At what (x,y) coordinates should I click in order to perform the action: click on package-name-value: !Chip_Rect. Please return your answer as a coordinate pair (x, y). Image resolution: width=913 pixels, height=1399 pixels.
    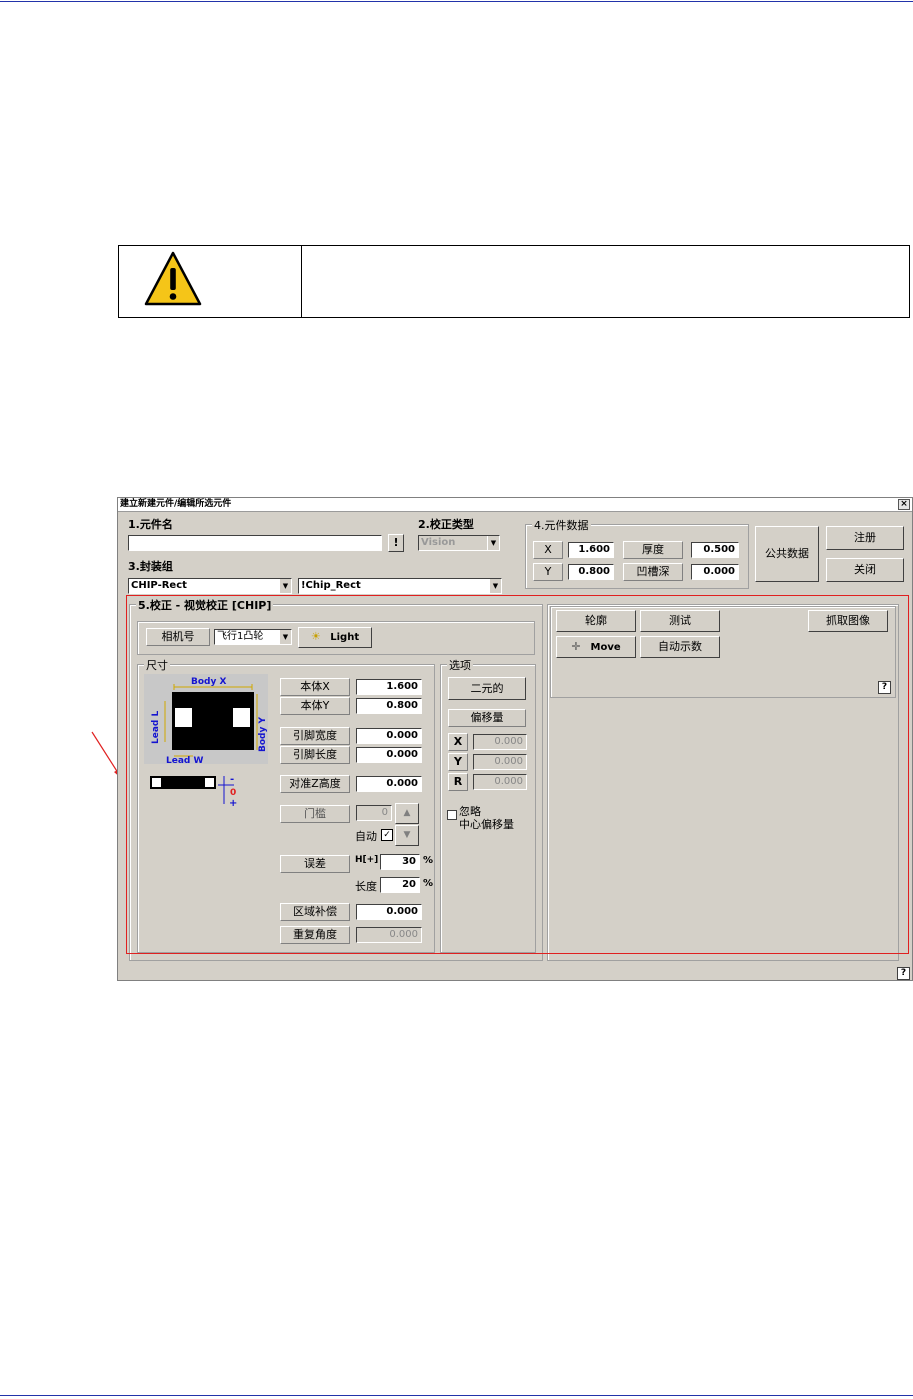
    Looking at the image, I should click on (331, 585).